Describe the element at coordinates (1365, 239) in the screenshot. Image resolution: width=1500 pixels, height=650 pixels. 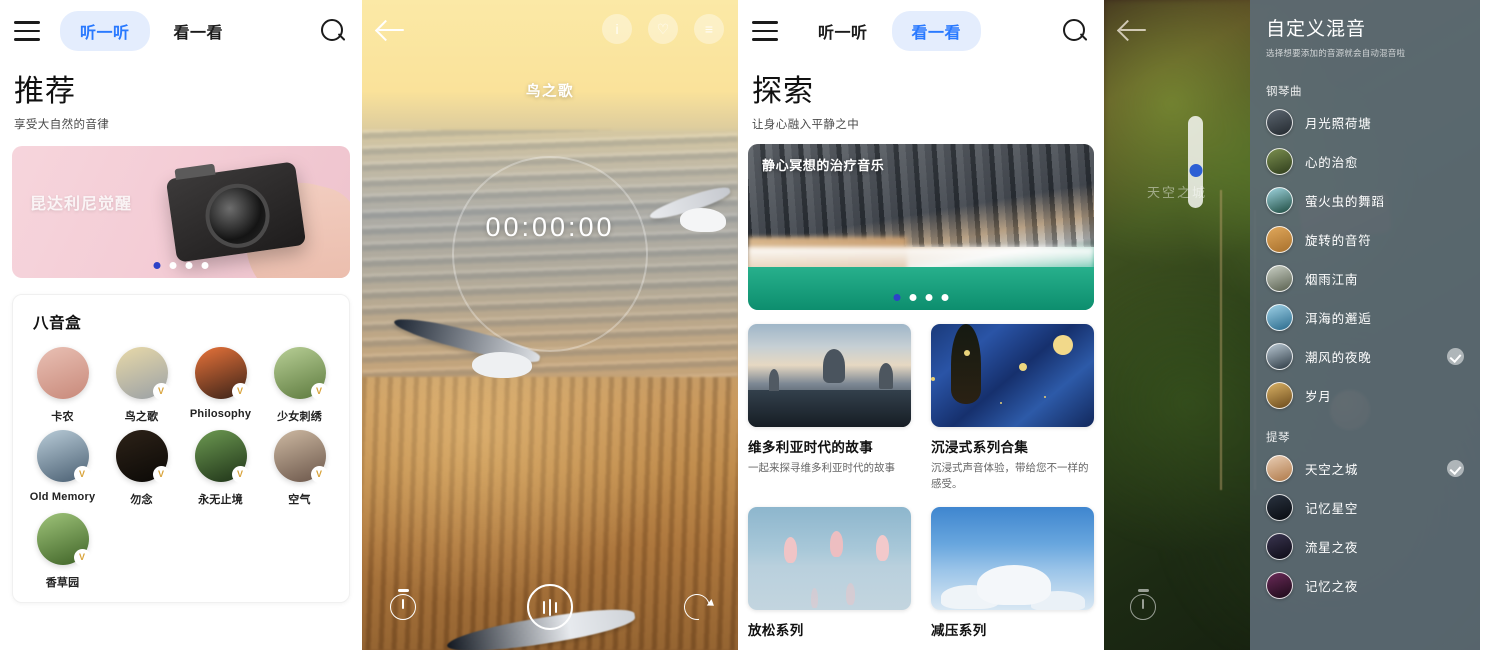
I see `mixer-sound-row: 旋转的音符` at that location.